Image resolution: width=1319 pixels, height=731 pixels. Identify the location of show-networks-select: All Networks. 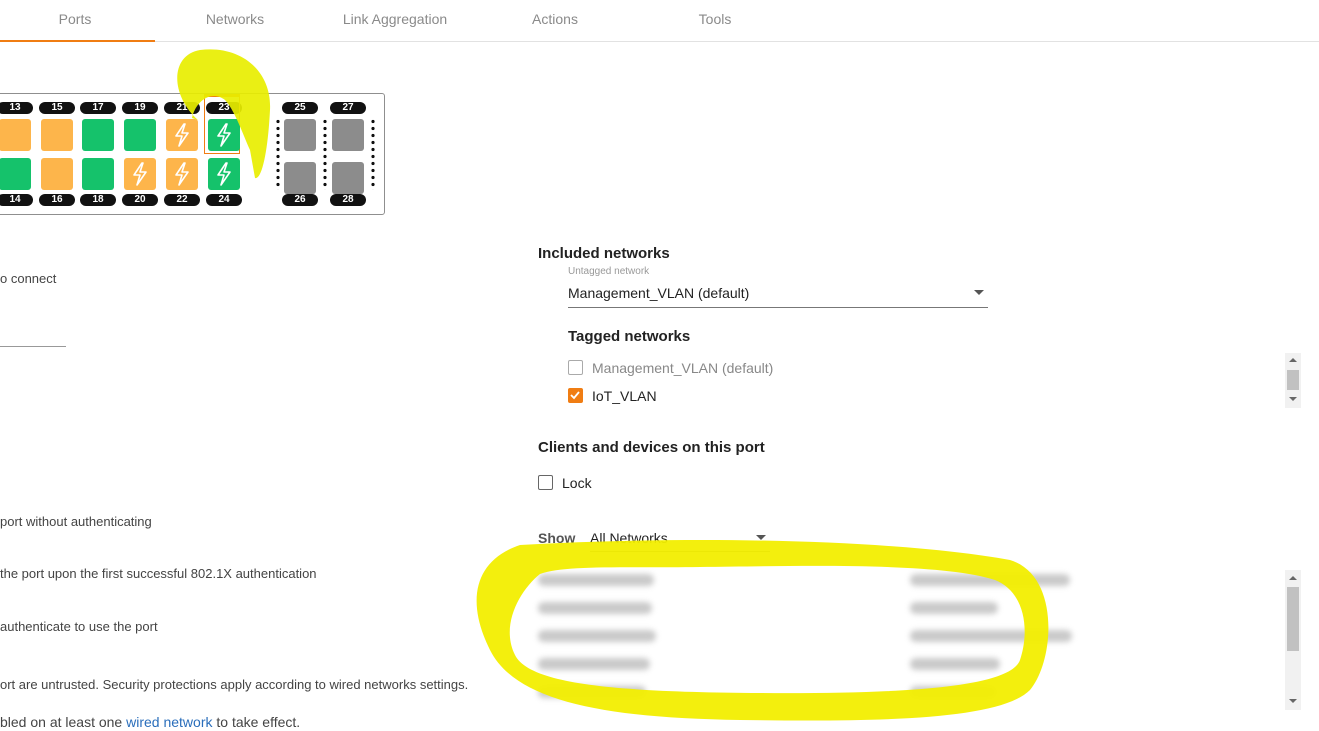
(629, 538).